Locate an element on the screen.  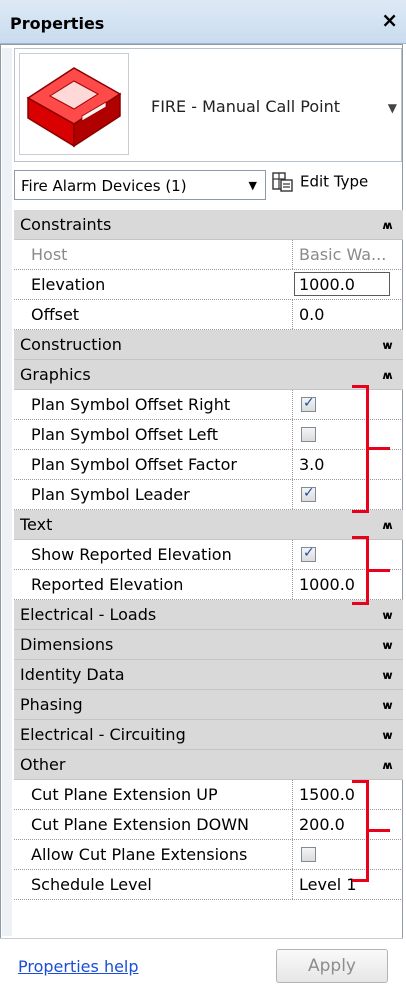
property-label: Schedule Level is located at coordinates (91, 884).